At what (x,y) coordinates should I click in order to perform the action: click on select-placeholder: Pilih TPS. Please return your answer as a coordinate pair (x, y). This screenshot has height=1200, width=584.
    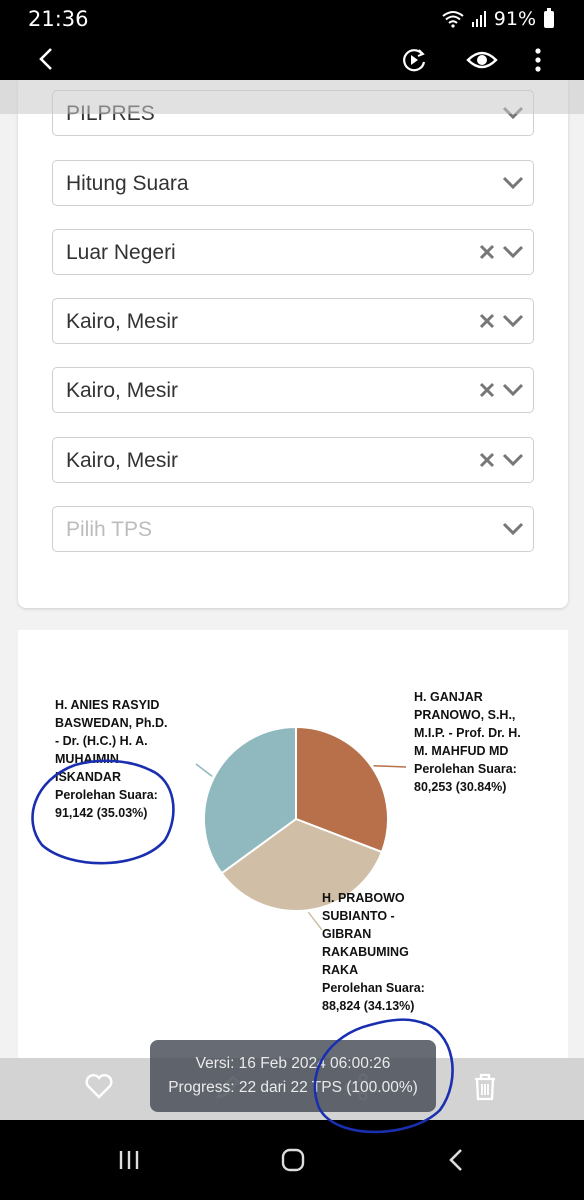
    Looking at the image, I should click on (109, 529).